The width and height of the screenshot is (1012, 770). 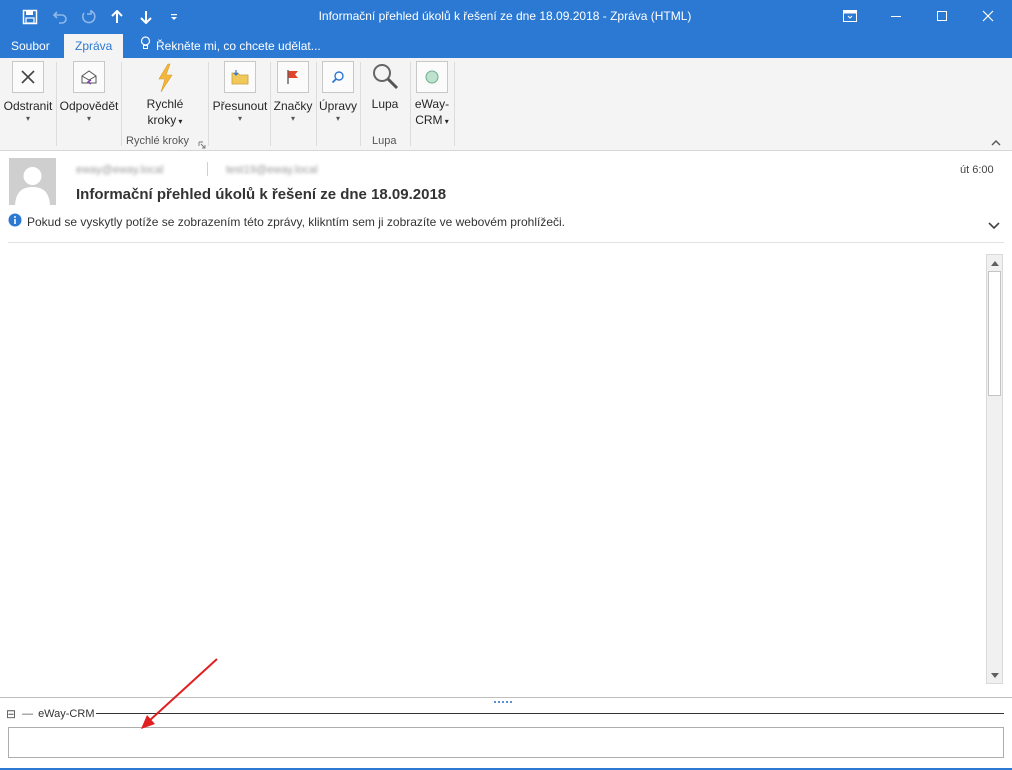 I want to click on minimize-icon, so click(x=896, y=16).